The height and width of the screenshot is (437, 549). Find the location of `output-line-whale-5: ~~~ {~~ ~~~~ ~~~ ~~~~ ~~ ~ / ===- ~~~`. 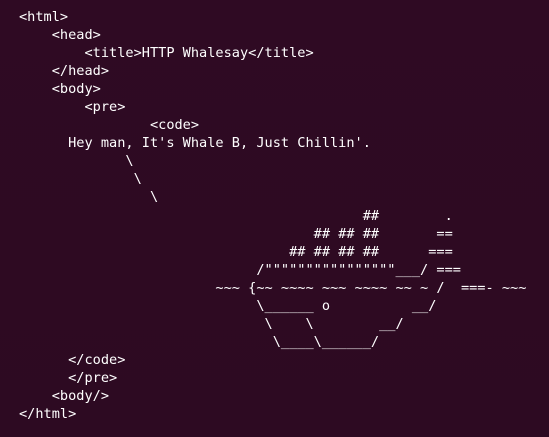

output-line-whale-5: ~~~ {~~ ~~~~ ~~~ ~~~~ ~~ ~ / ===- ~~~ is located at coordinates (273, 287).